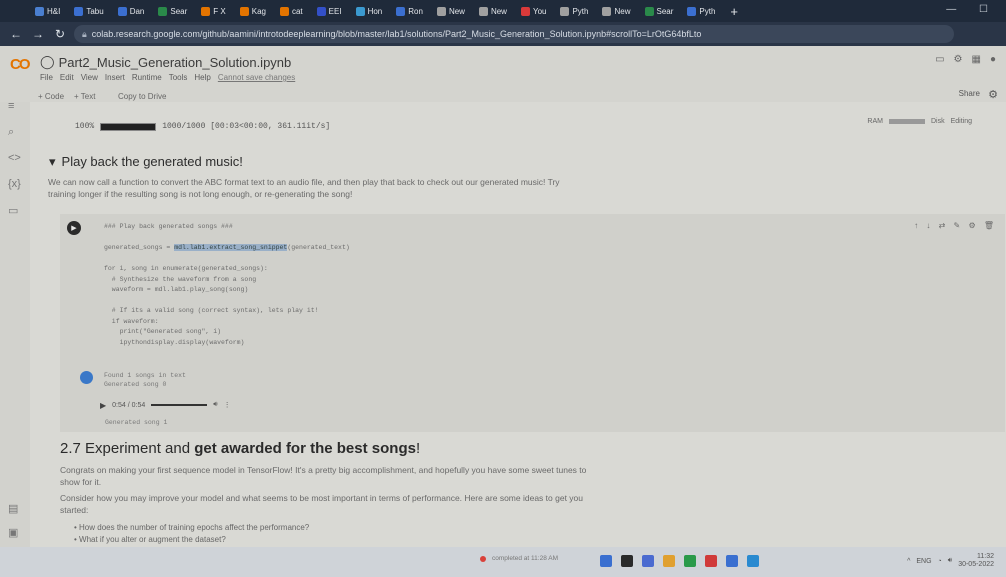  I want to click on audio-player: ▶ 0:54 / 0:54 🔊︎ ⋮, so click(185, 405).